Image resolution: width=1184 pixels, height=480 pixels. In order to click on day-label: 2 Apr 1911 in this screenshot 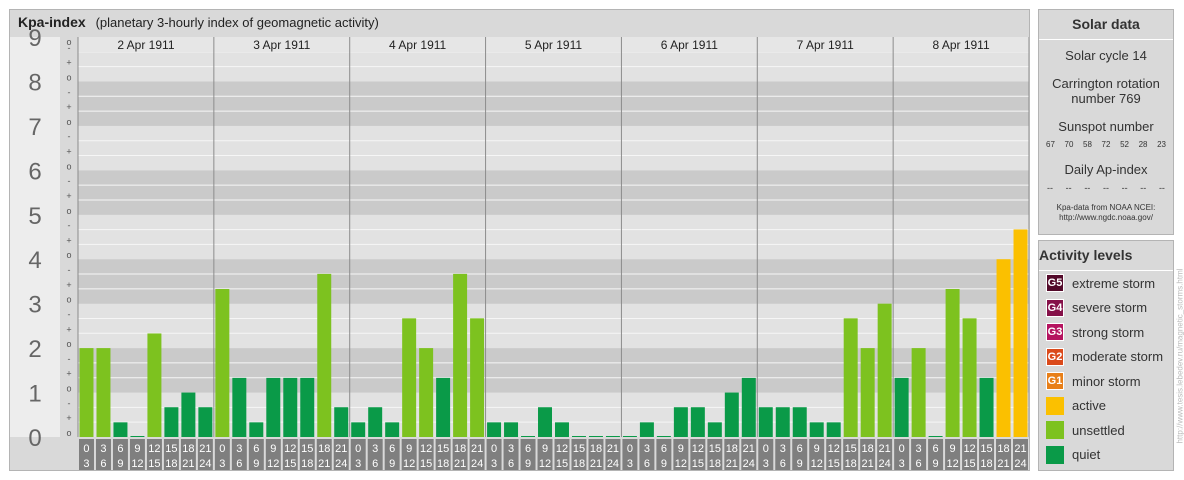, I will do `click(145, 45)`.